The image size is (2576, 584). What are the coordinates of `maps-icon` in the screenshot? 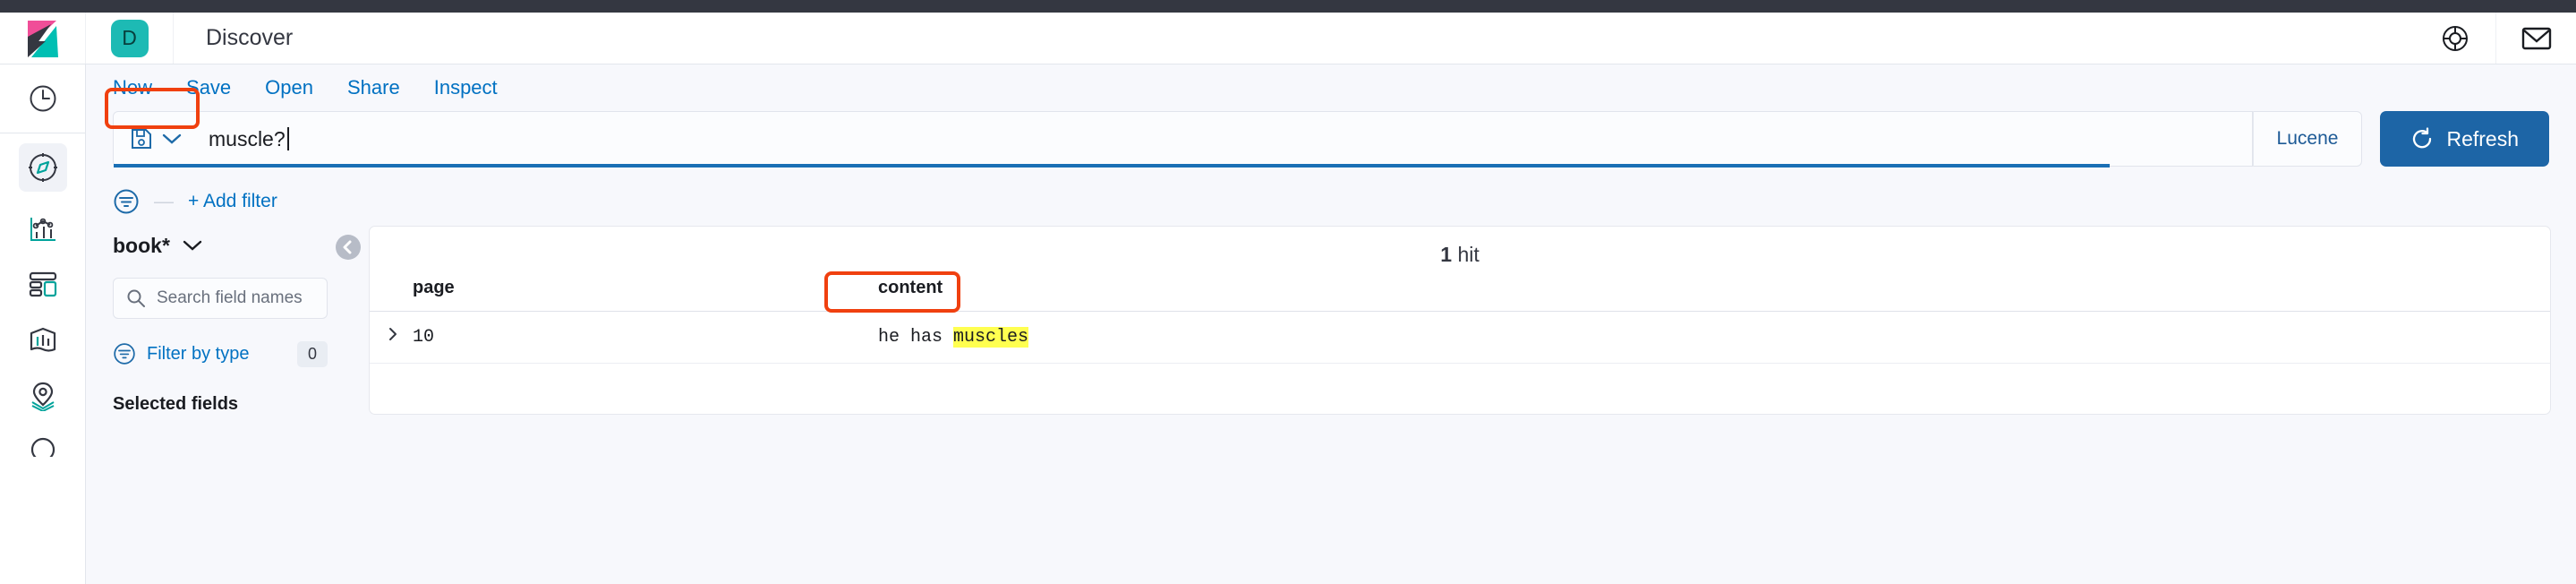 It's located at (43, 396).